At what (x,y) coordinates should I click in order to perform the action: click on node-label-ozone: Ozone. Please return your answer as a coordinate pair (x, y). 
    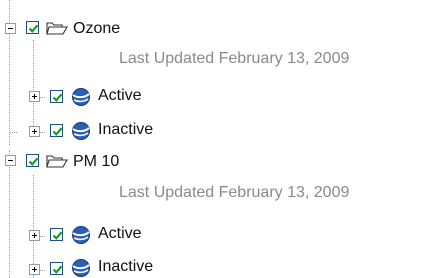
    Looking at the image, I should click on (96, 29).